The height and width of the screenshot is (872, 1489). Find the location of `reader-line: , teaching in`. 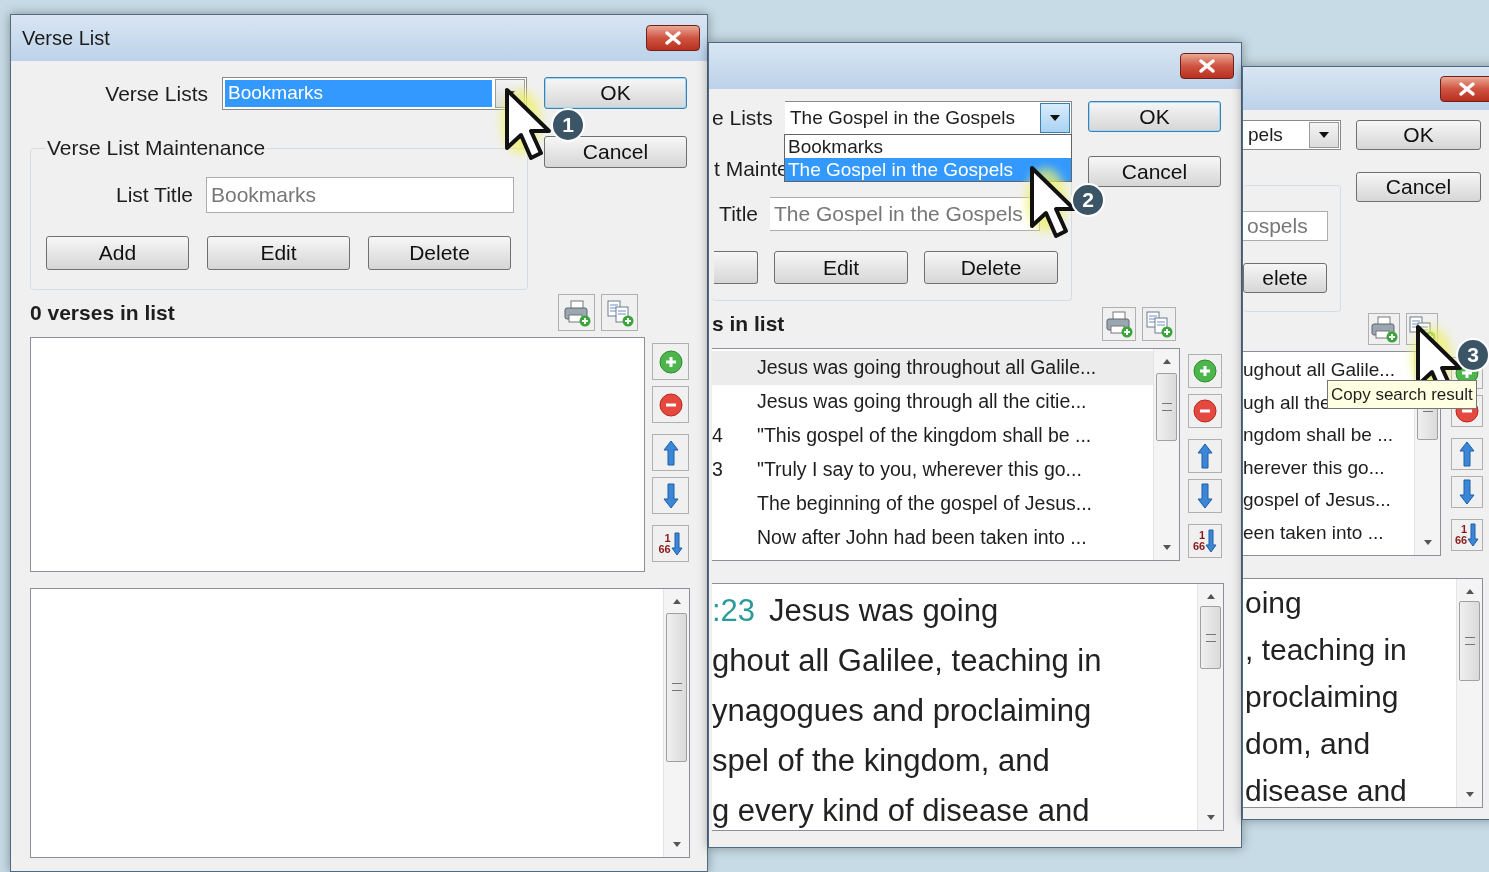

reader-line: , teaching in is located at coordinates (1326, 650).